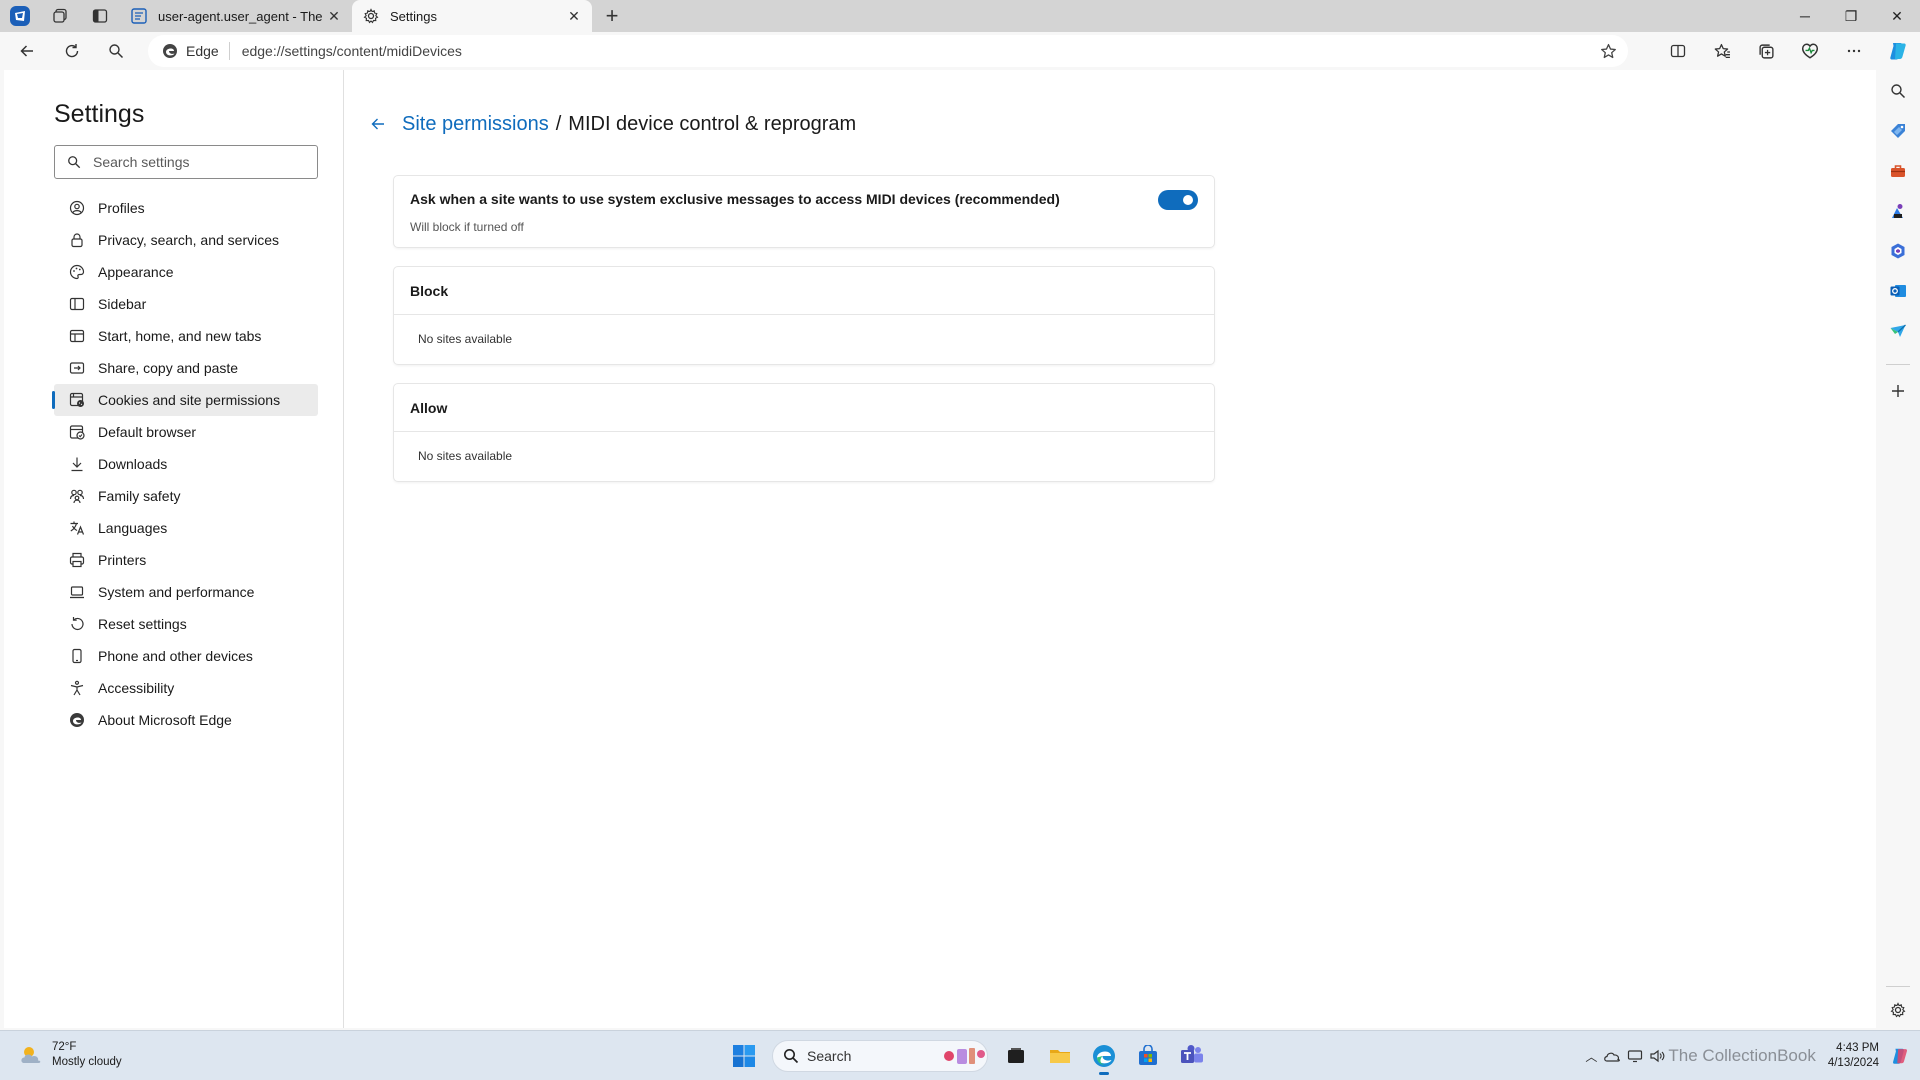 Image resolution: width=1920 pixels, height=1080 pixels. Describe the element at coordinates (1898, 131) in the screenshot. I see `sidebar-shopping-button` at that location.